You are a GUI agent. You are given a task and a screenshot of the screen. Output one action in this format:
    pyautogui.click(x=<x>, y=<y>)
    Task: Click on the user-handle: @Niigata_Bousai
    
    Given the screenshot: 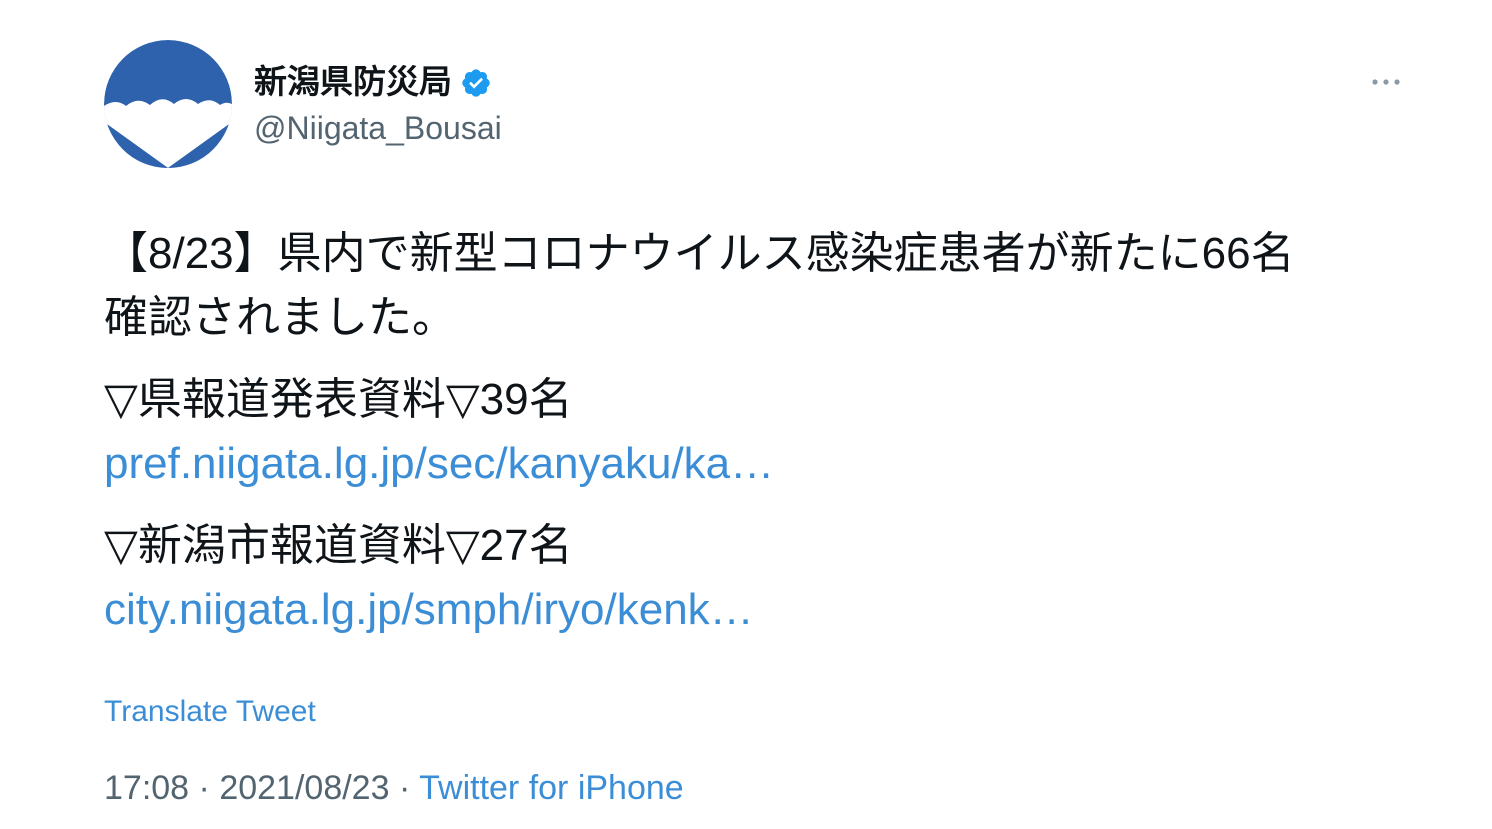 What is the action you would take?
    pyautogui.click(x=378, y=128)
    